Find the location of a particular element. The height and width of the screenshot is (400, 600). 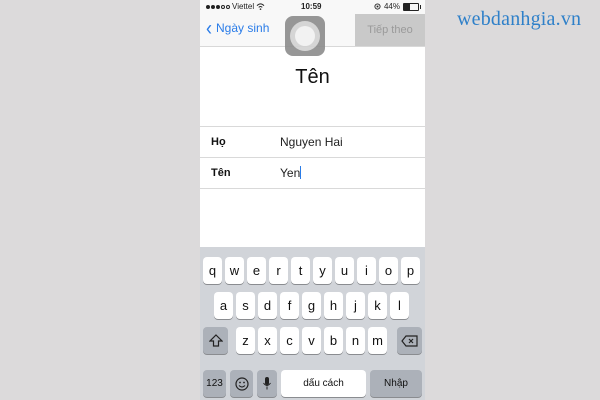

next-button: Tiếp theo is located at coordinates (390, 30).